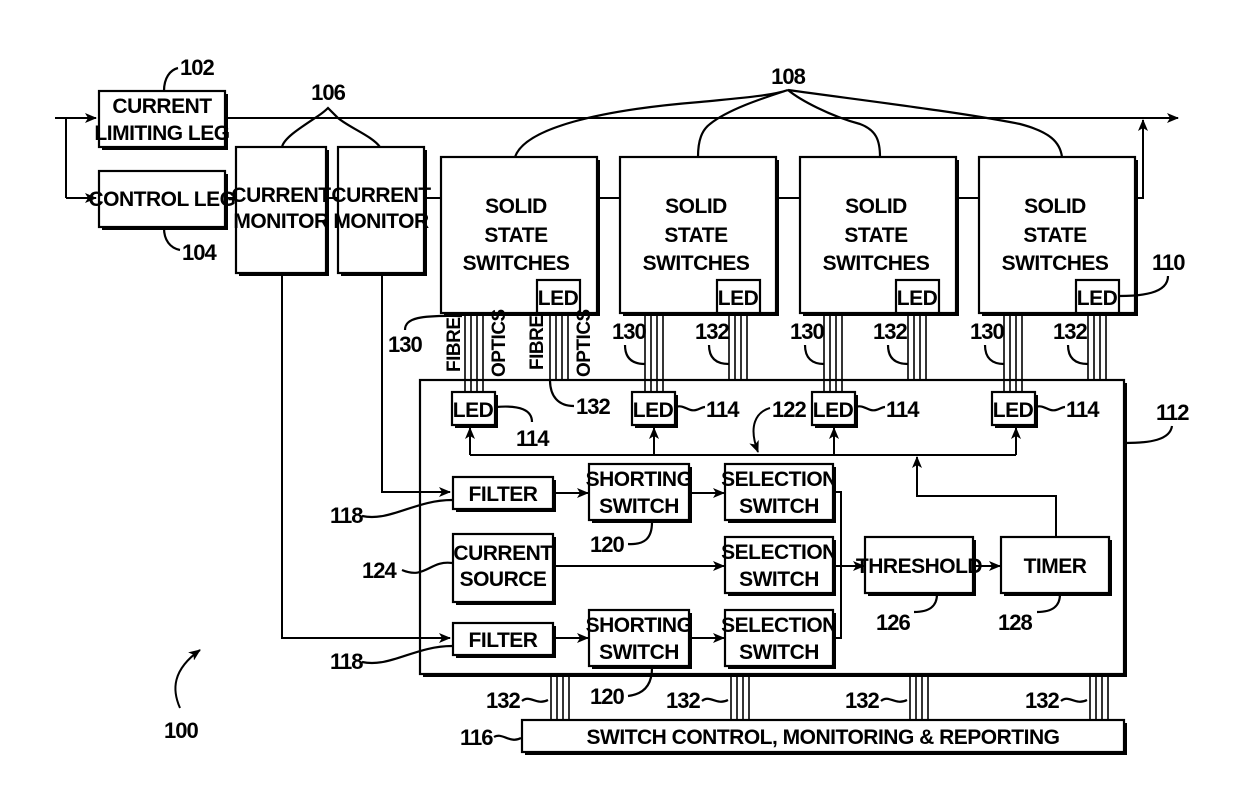 This screenshot has width=1240, height=796. I want to click on ref-122: 122, so click(789, 409).